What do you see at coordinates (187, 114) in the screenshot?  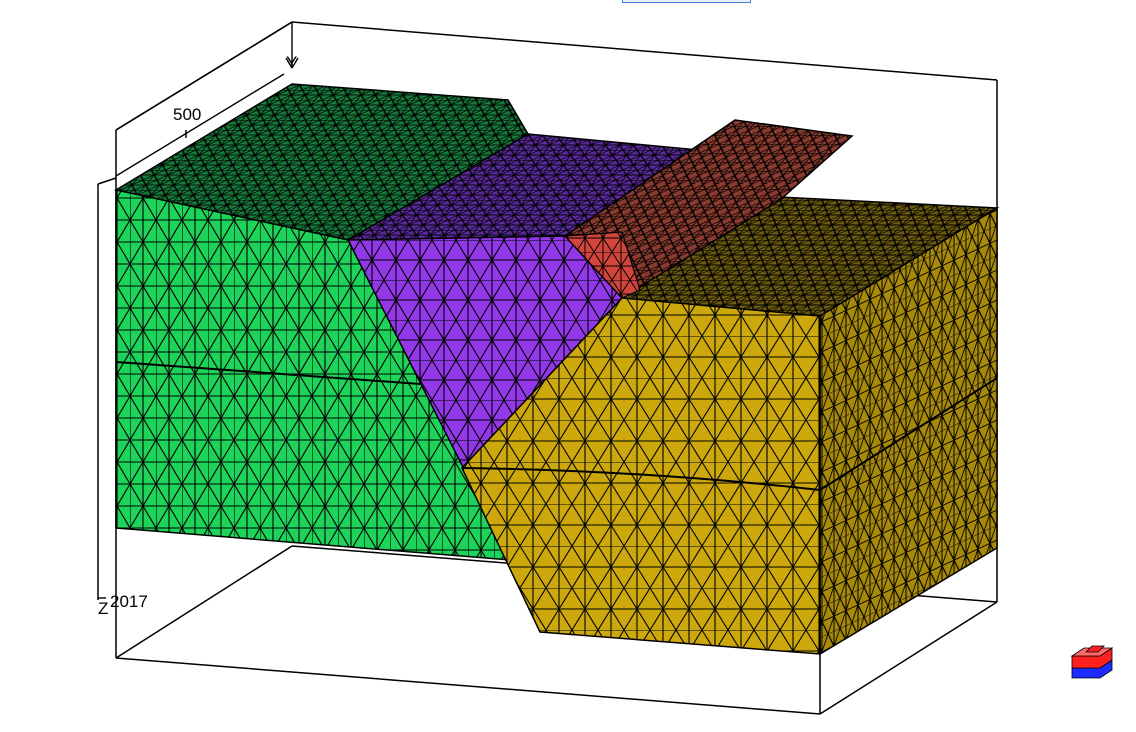 I see `y-axis-tick-label: 500` at bounding box center [187, 114].